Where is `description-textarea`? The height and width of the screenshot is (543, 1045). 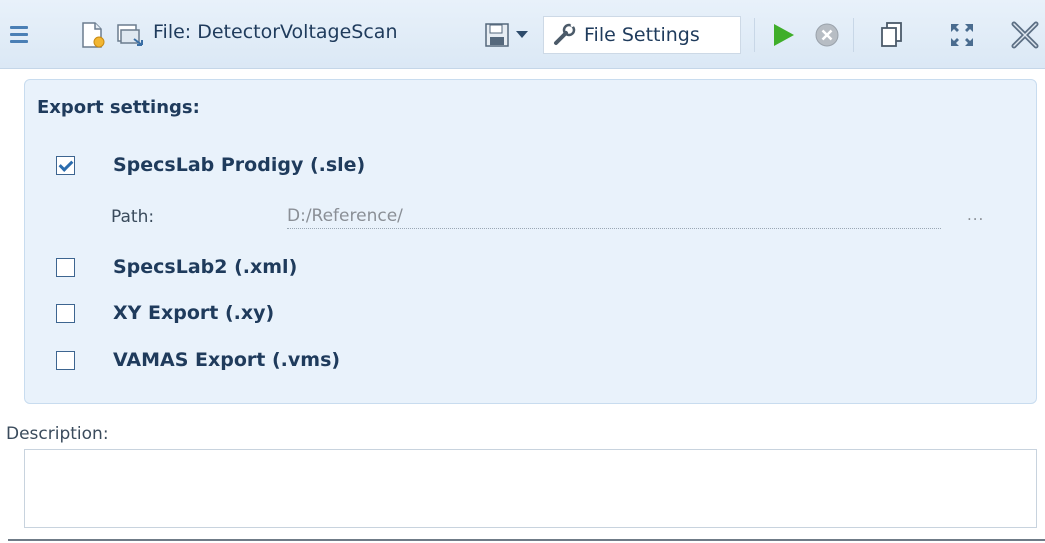
description-textarea is located at coordinates (530, 488).